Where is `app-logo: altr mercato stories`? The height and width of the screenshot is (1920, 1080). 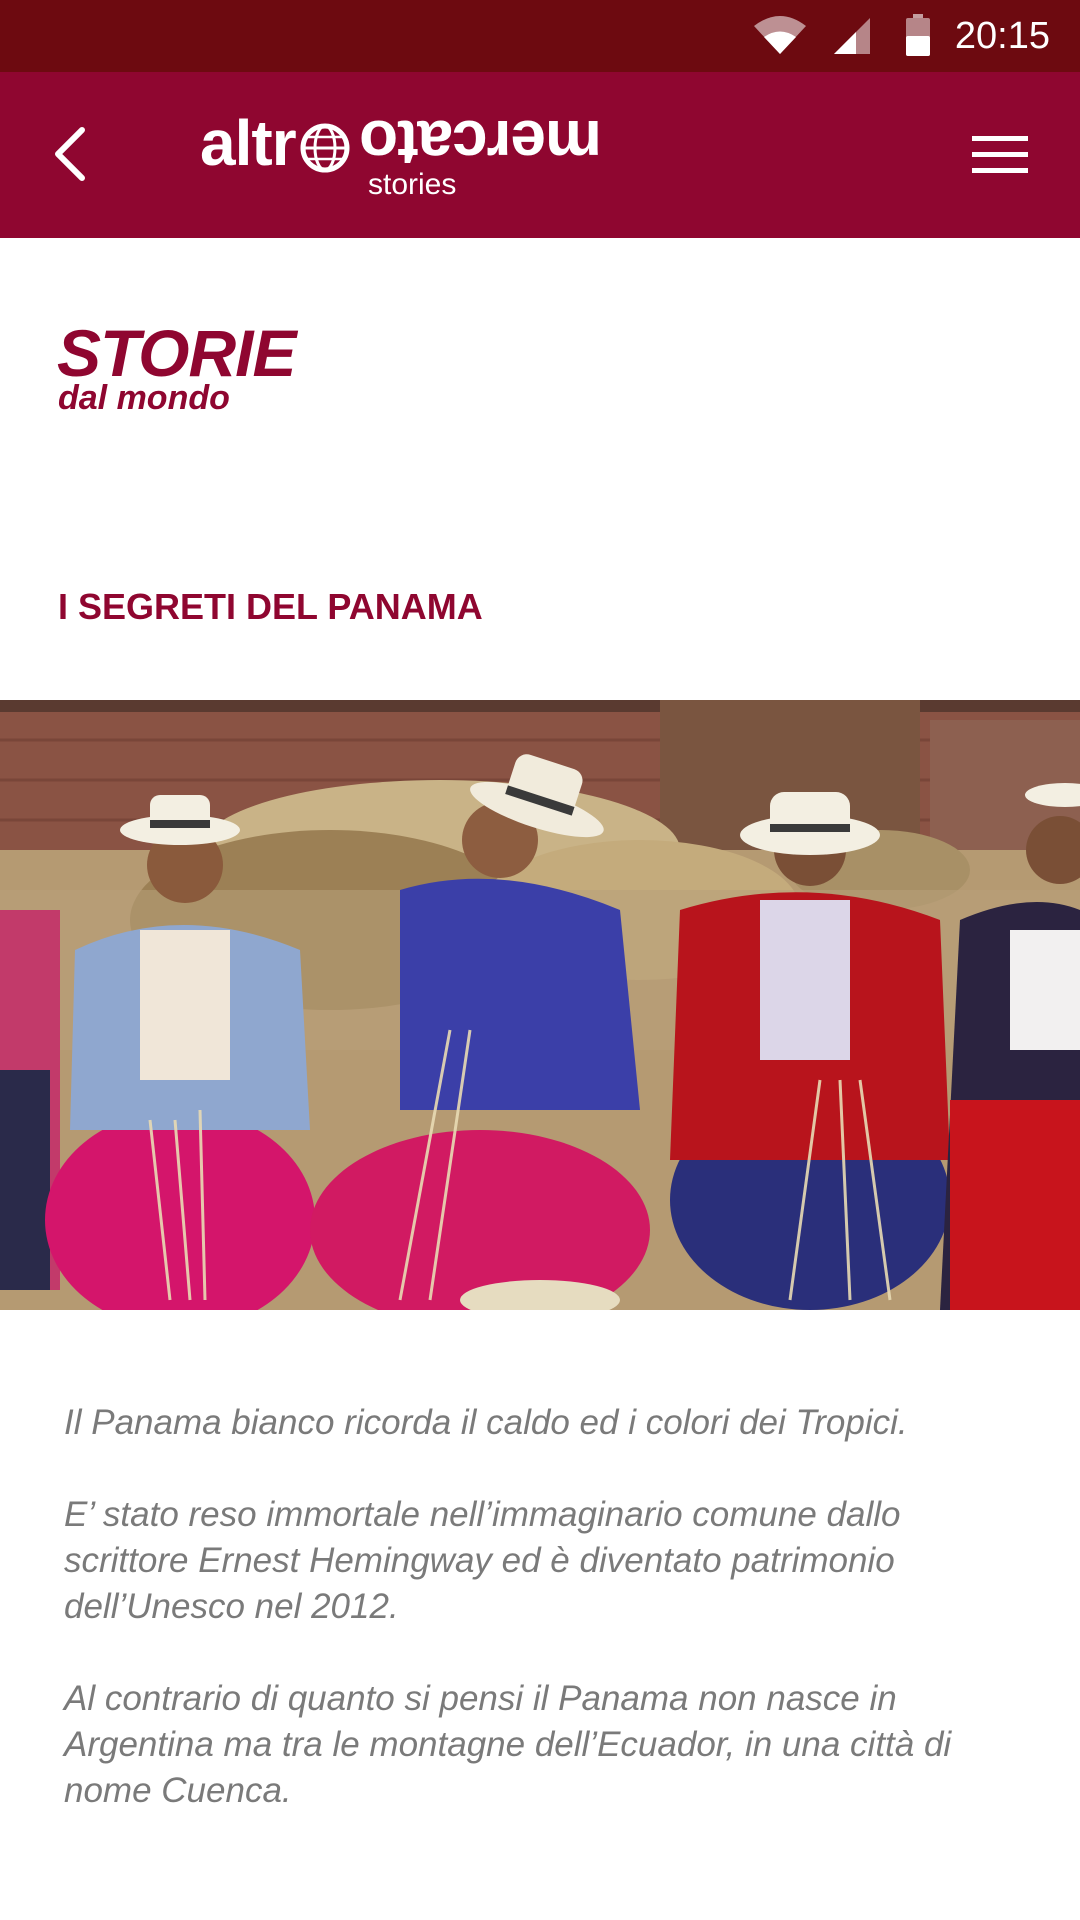 app-logo: altr mercato stories is located at coordinates (401, 155).